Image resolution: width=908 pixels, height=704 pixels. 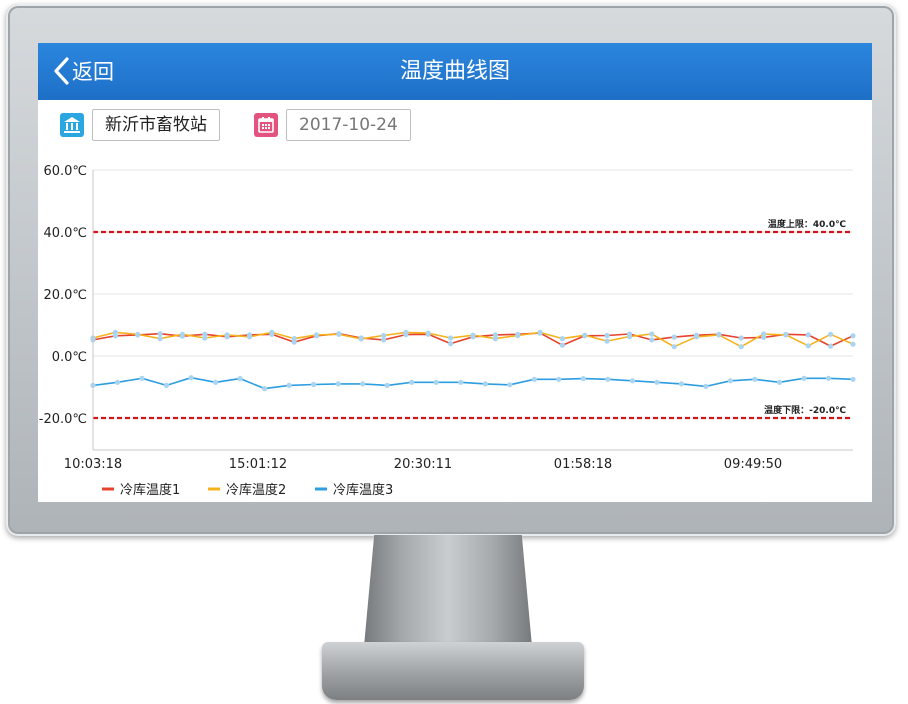 What do you see at coordinates (423, 464) in the screenshot?
I see `x-tick-label: 20:30:11` at bounding box center [423, 464].